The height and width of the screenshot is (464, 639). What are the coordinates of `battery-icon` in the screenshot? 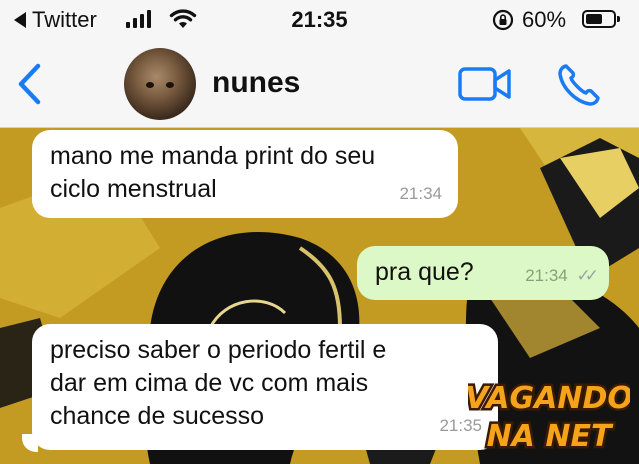 It's located at (601, 19).